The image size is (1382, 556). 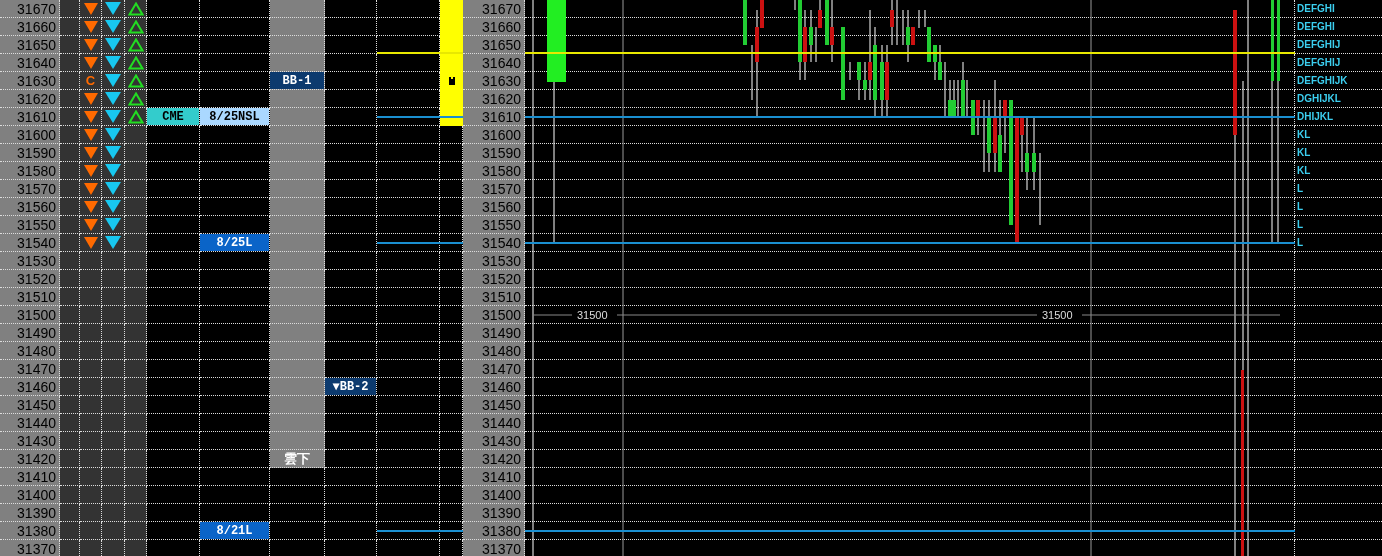 What do you see at coordinates (297, 458) in the screenshot?
I see `band-label: 雲下` at bounding box center [297, 458].